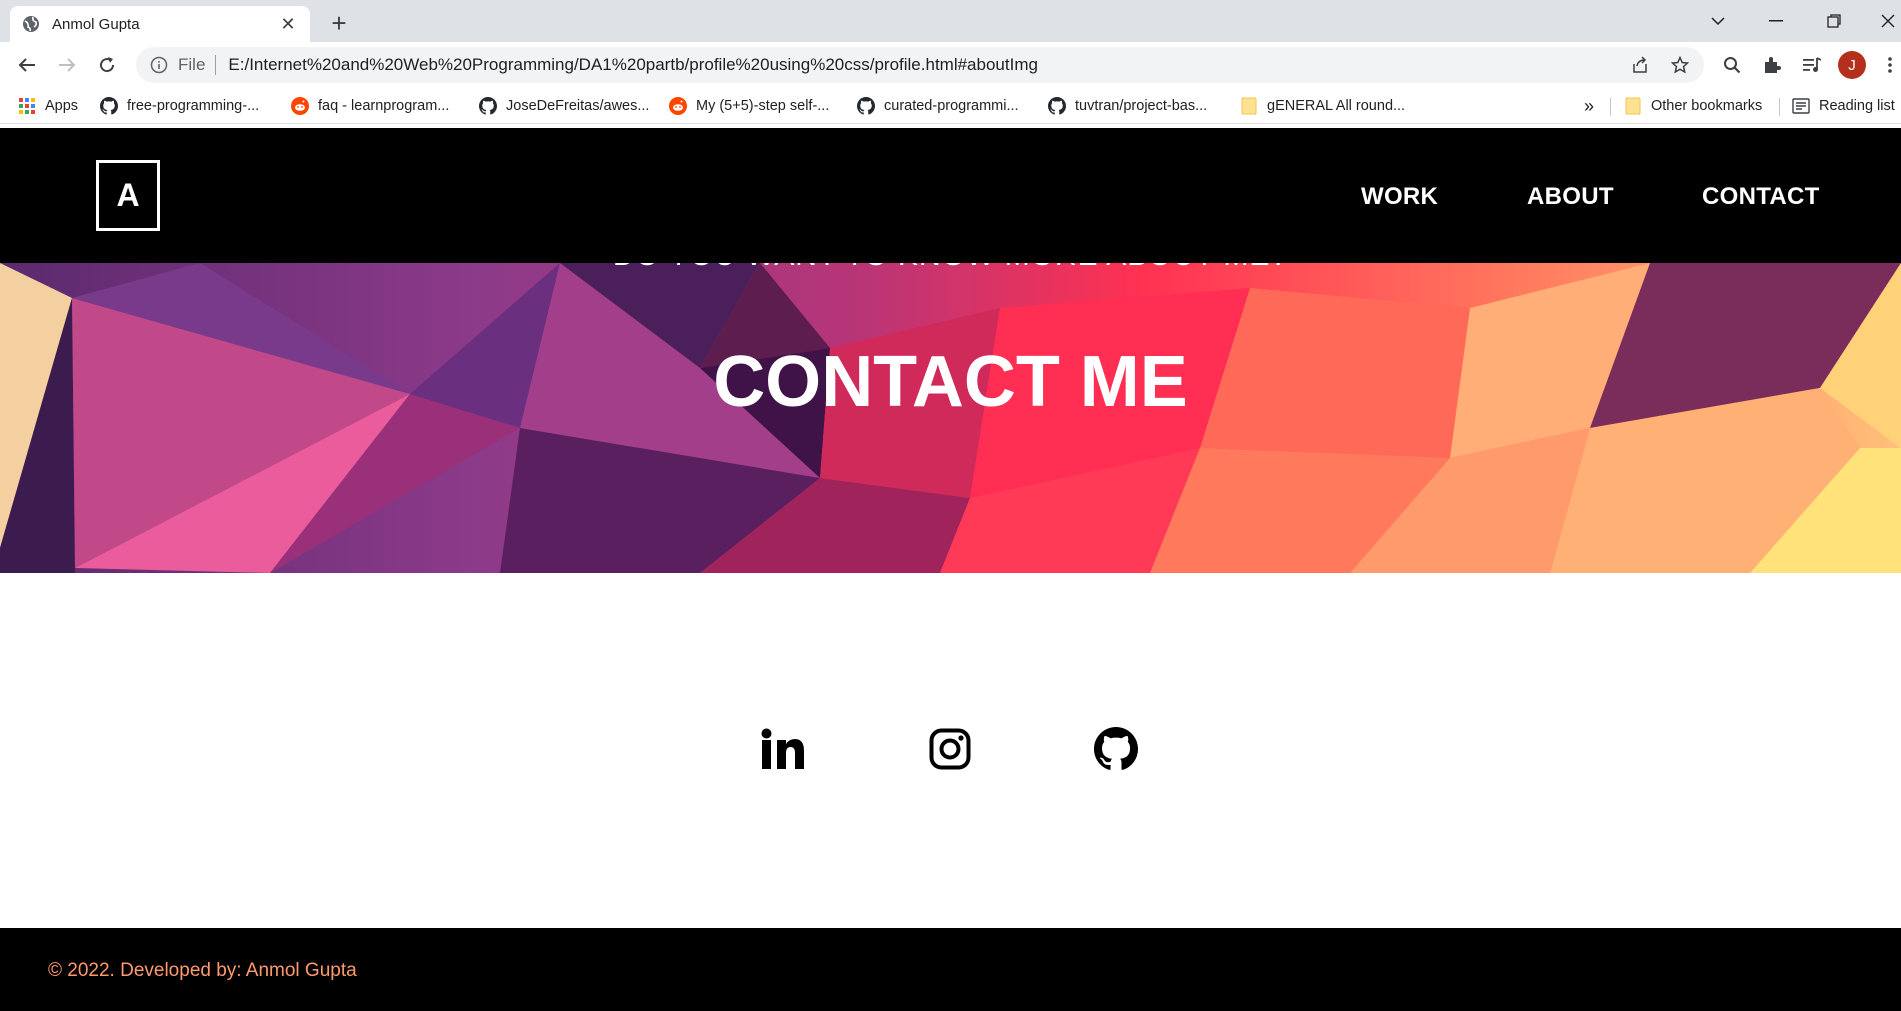 The image size is (1901, 1011). I want to click on profile-avatar: J, so click(1852, 65).